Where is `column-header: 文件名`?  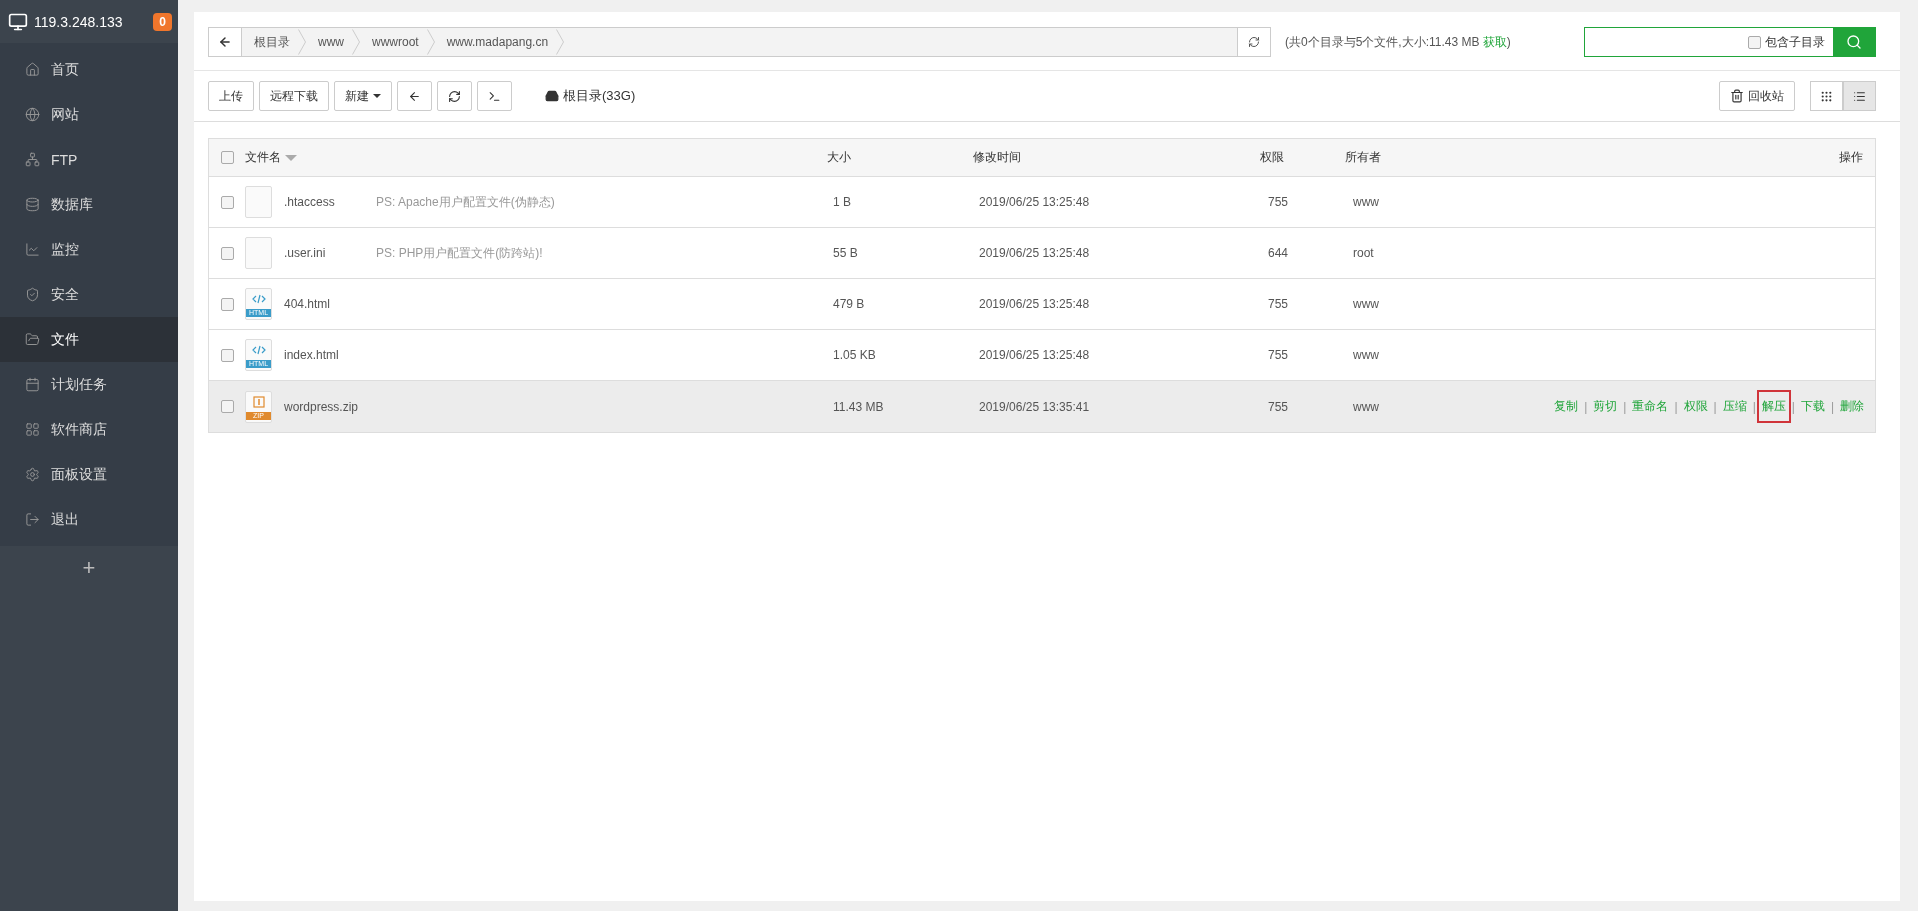 column-header: 文件名 is located at coordinates (263, 157).